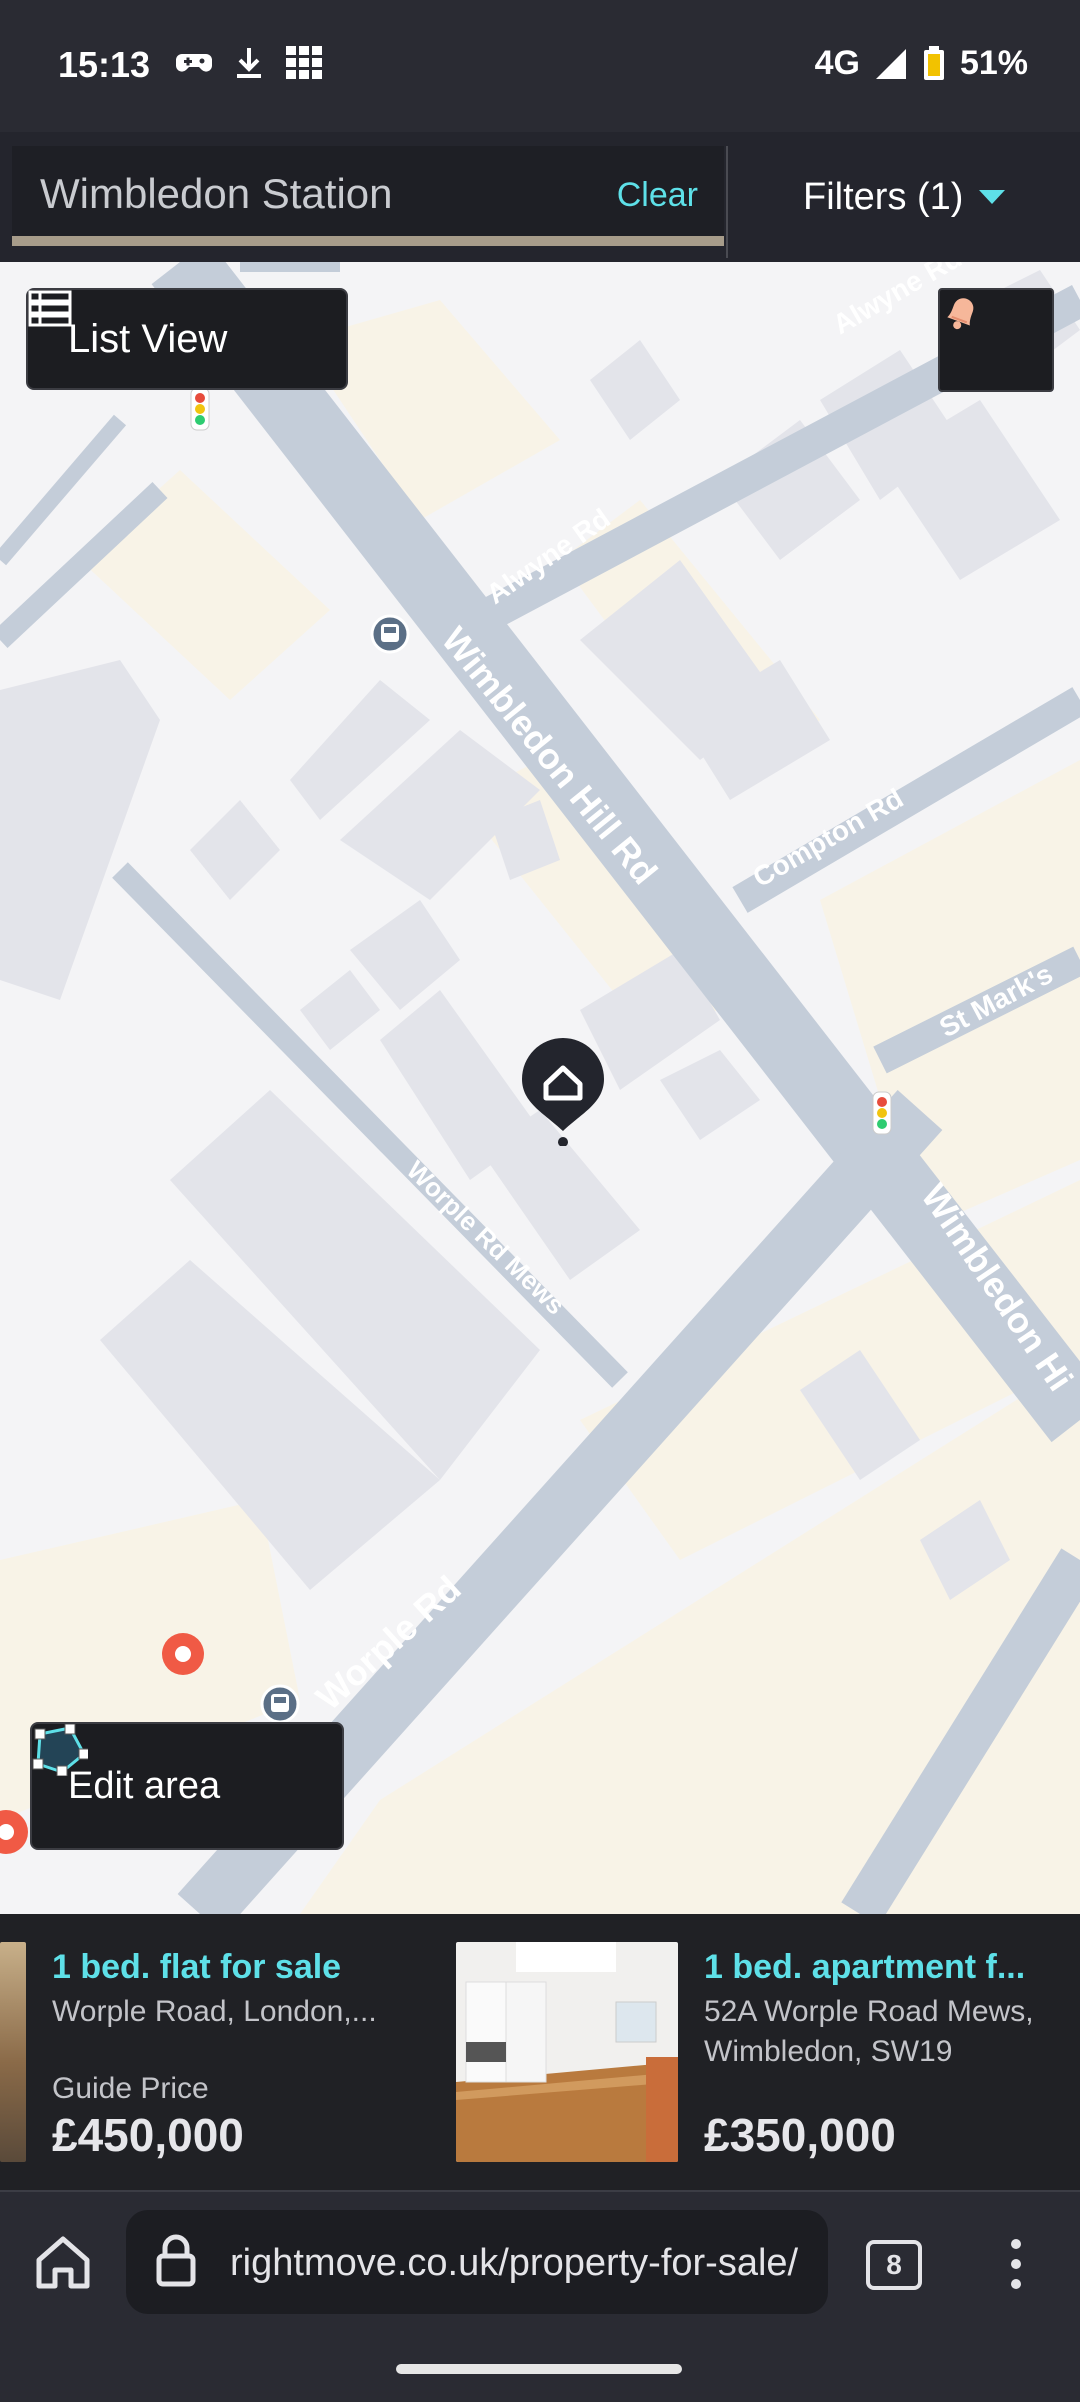  Describe the element at coordinates (176, 2260) in the screenshot. I see `lock-icon` at that location.